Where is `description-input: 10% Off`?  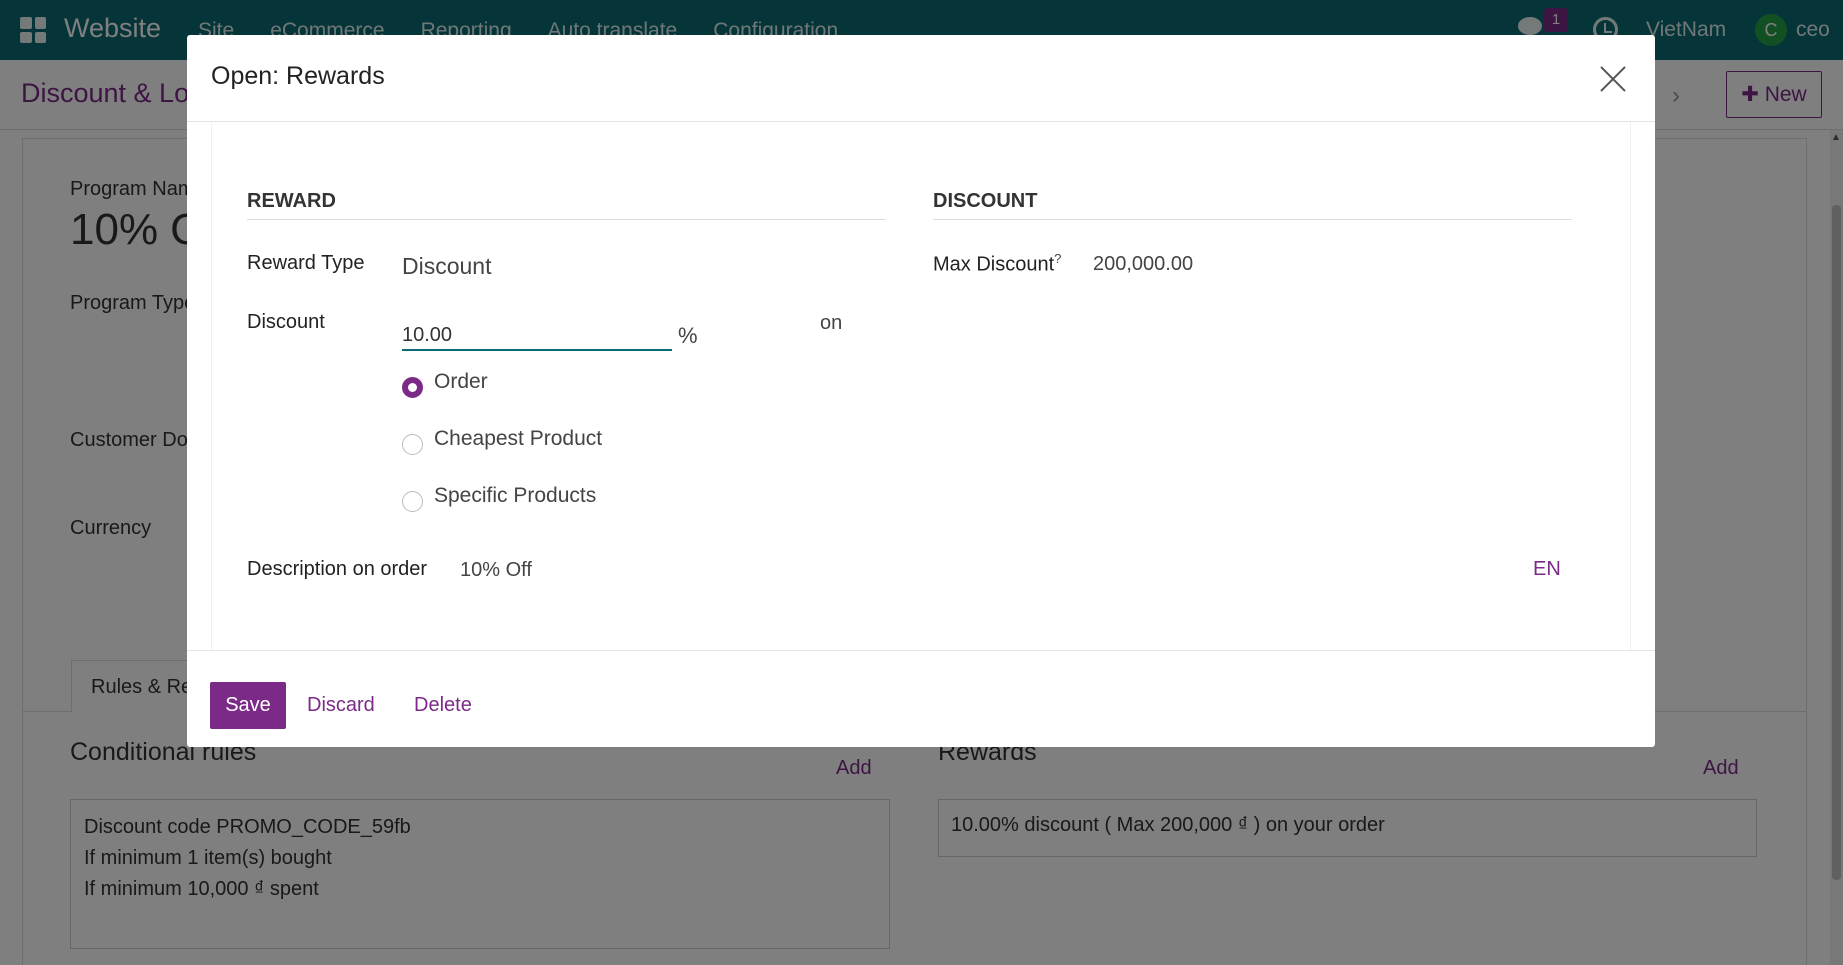
description-input: 10% Off is located at coordinates (496, 570).